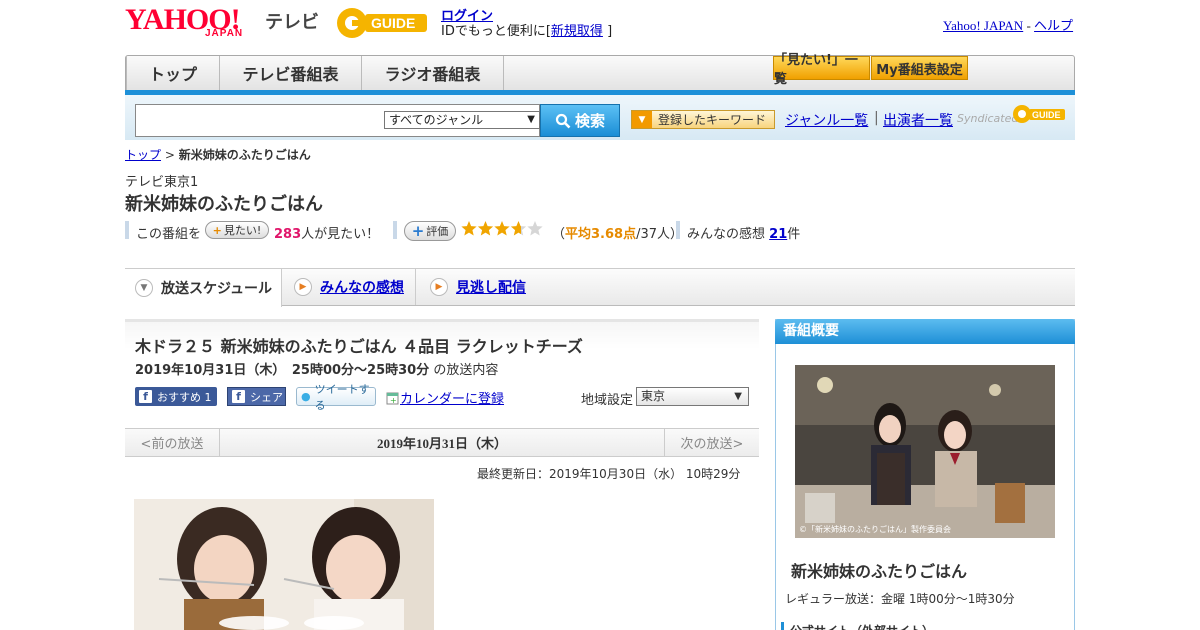  I want to click on tab-schedule: ▼ 放送スケジュール, so click(203, 288).